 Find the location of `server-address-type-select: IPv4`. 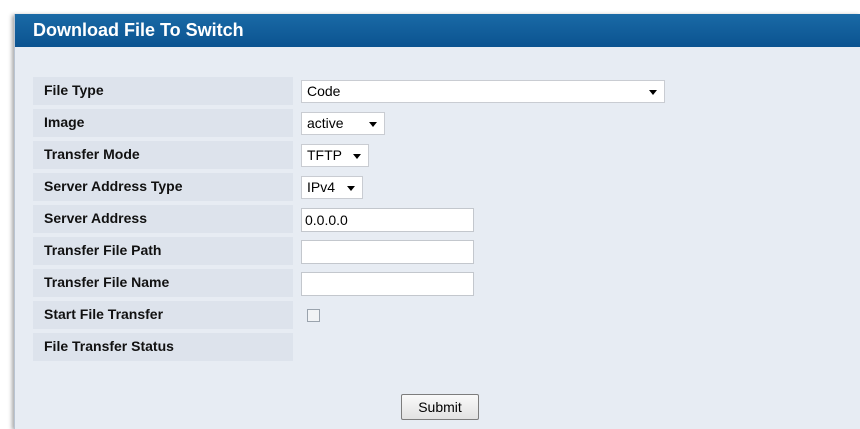

server-address-type-select: IPv4 is located at coordinates (332, 187).